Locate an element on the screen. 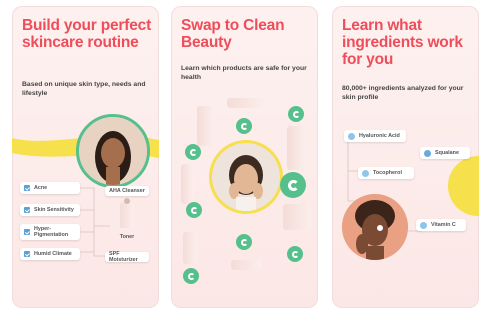 Image resolution: width=481 pixels, height=314 pixels. concern-item: Humid Climate is located at coordinates (50, 254).